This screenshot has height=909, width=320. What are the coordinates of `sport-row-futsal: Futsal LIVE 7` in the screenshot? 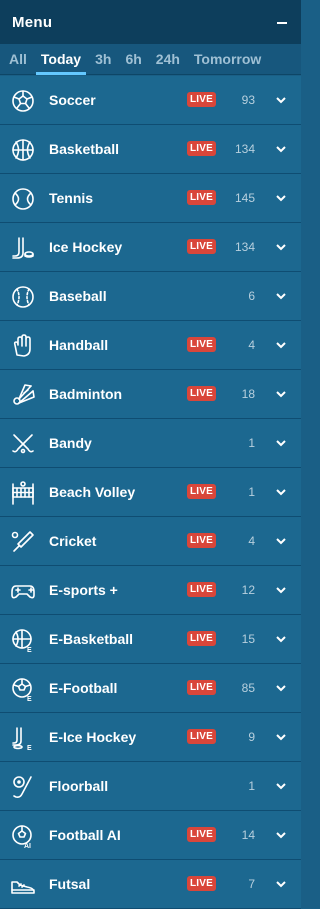 It's located at (150, 884).